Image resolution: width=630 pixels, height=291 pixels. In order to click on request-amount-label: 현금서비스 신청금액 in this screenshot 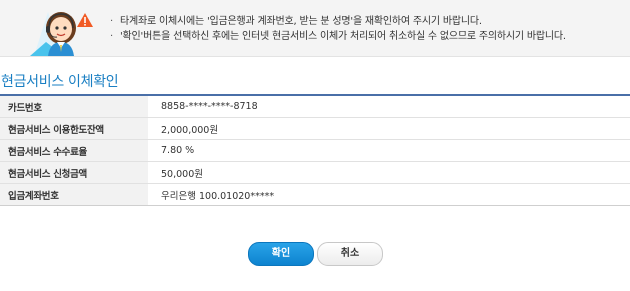, I will do `click(74, 172)`.